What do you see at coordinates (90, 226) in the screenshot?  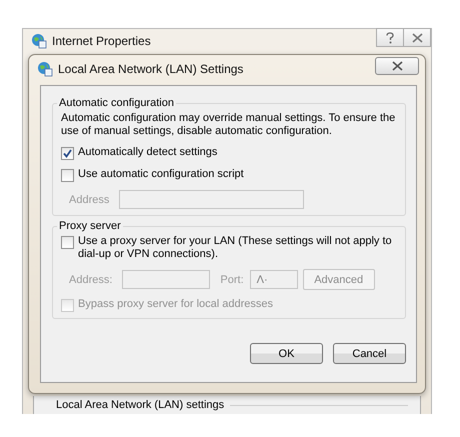 I see `group-title: Proxy server` at bounding box center [90, 226].